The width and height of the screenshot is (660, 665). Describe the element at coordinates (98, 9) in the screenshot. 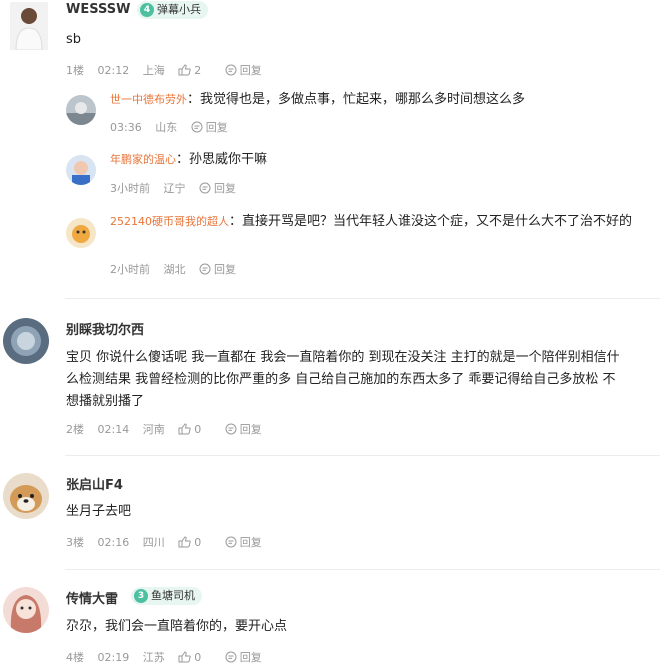

I see `username: WESSSW` at that location.